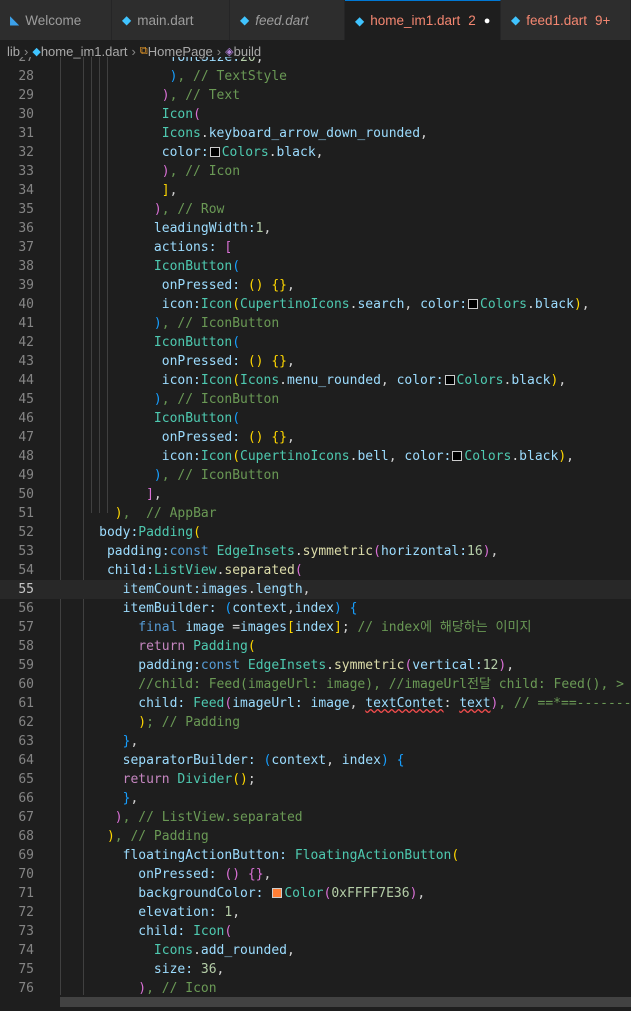  Describe the element at coordinates (315, 760) in the screenshot. I see `code-line: 64 separatorBuilder: (context, index) {` at that location.